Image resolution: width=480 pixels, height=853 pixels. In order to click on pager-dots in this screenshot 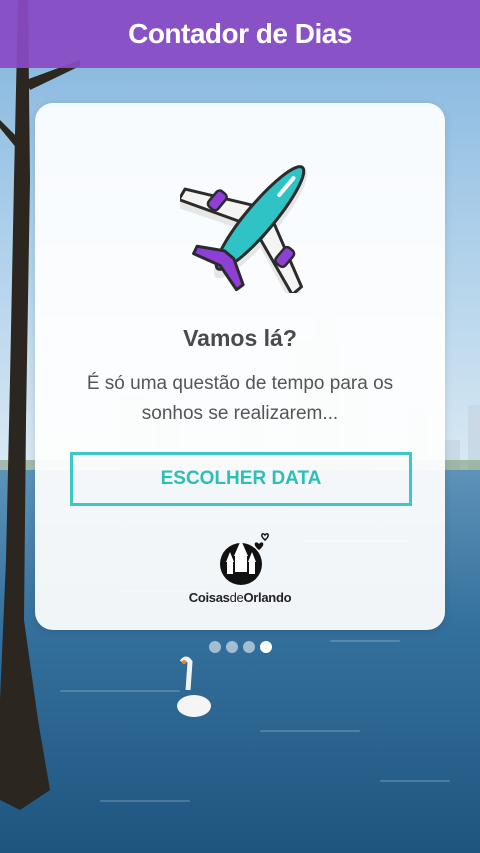, I will do `click(240, 647)`.